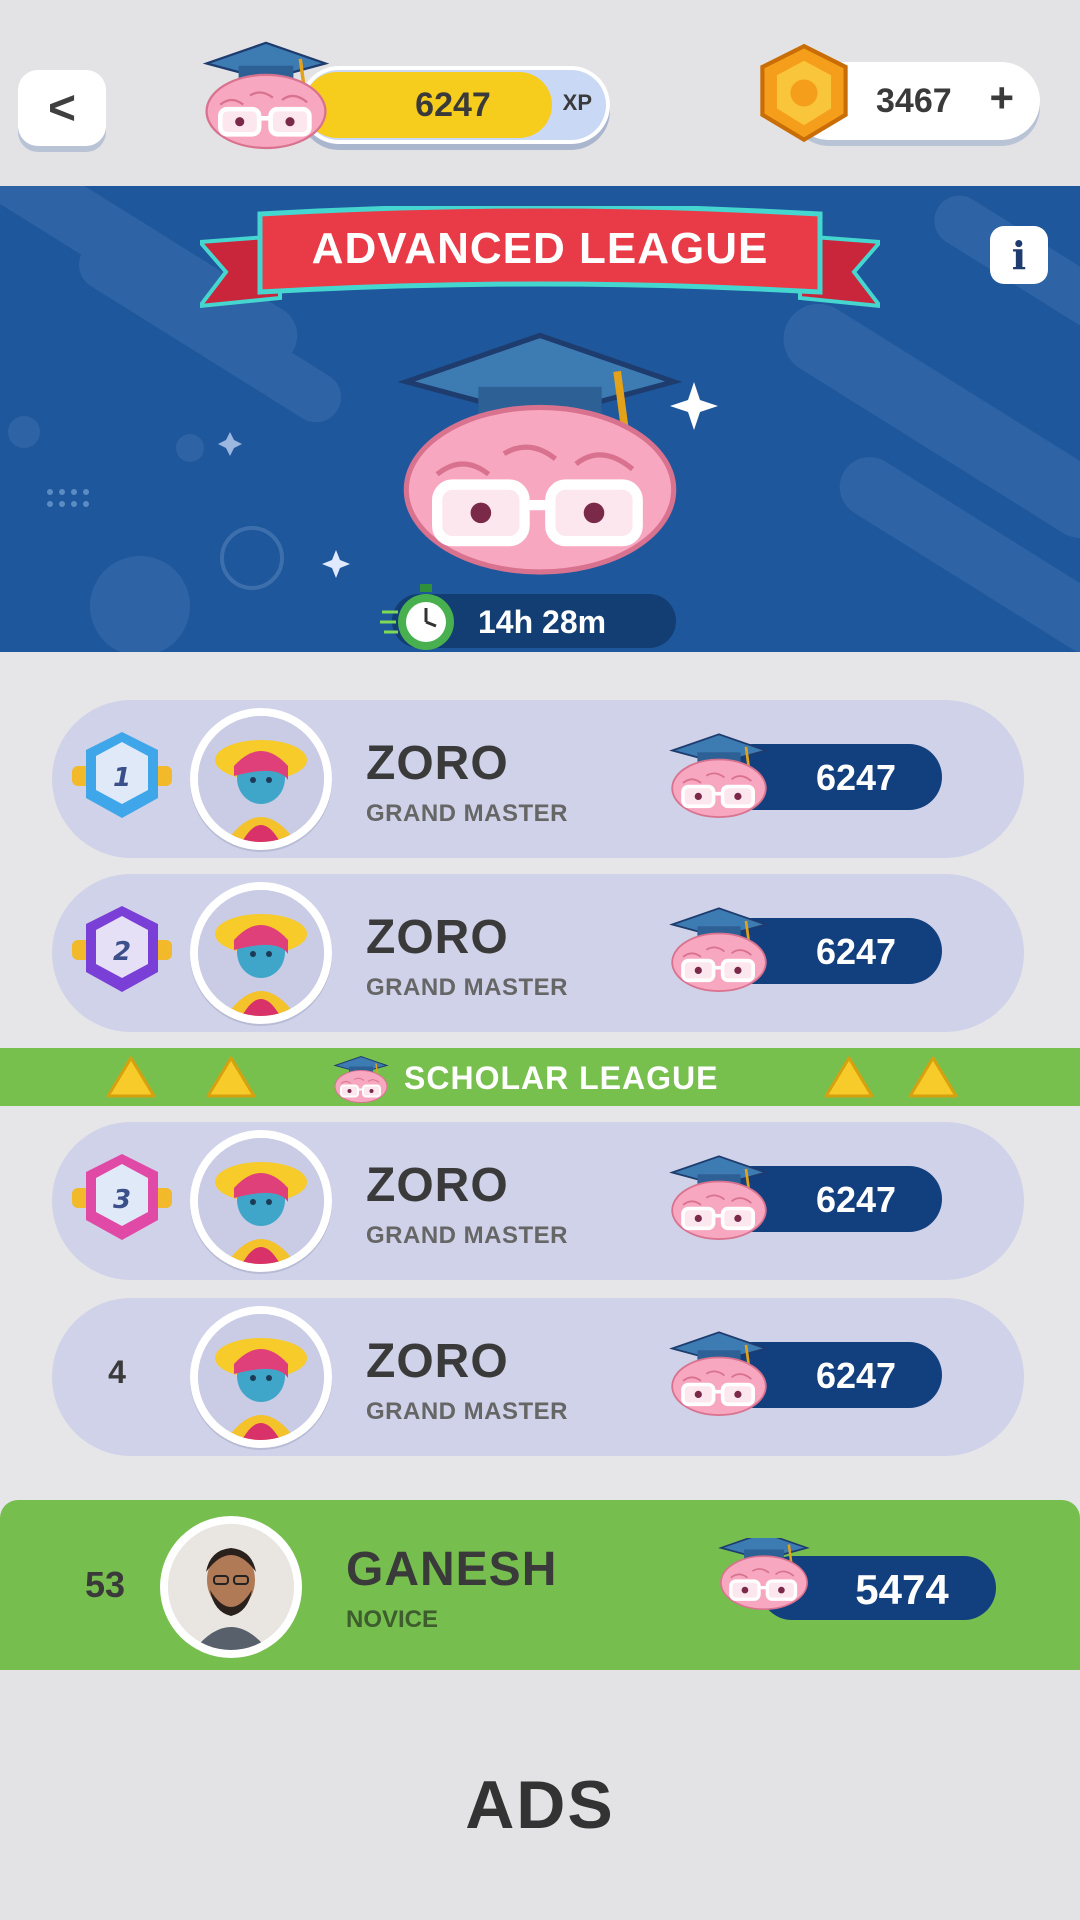 The width and height of the screenshot is (1080, 1920). I want to click on league-title: ADVANCED LEAGUE, so click(540, 248).